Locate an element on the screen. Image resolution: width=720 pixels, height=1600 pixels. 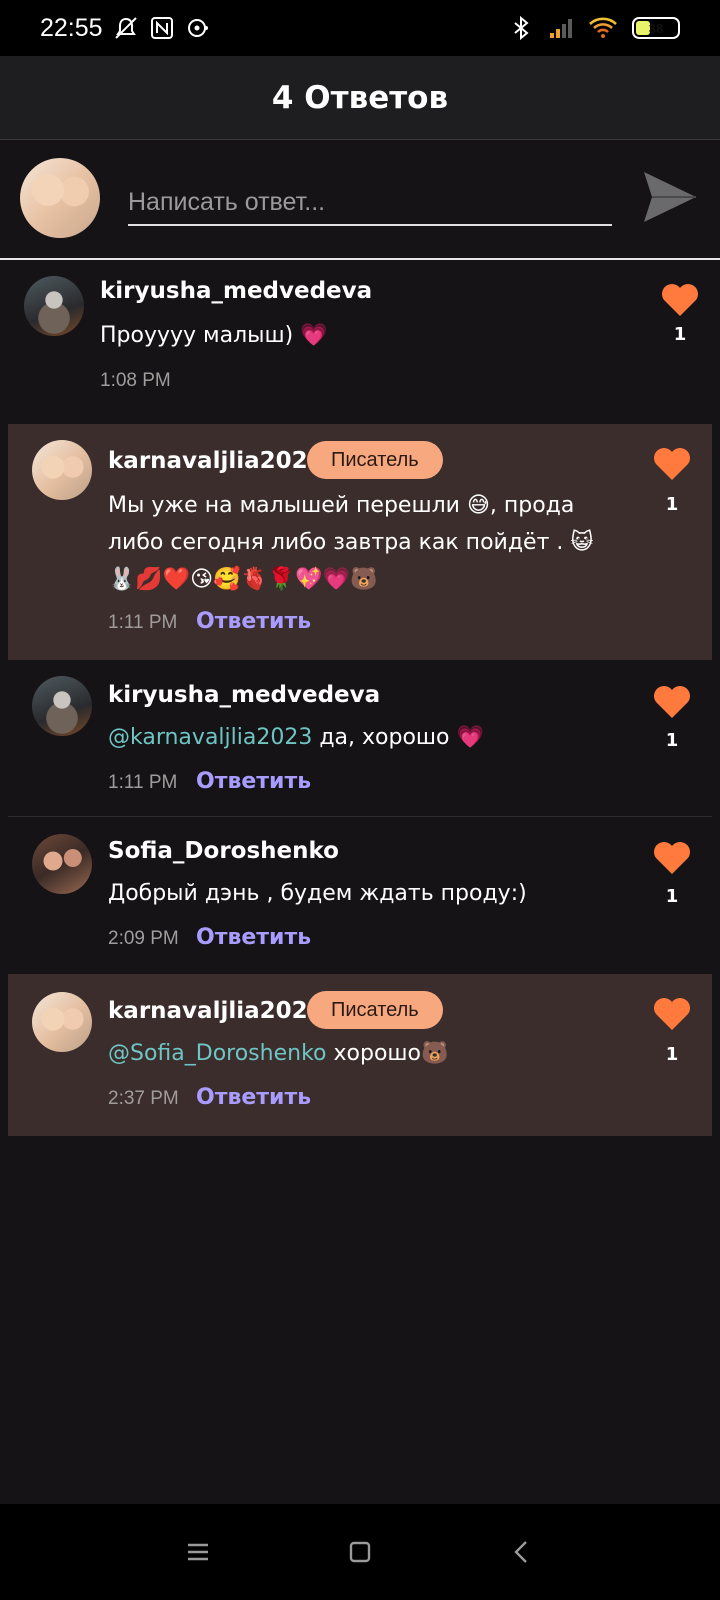
battery-icon: 38 is located at coordinates (656, 28).